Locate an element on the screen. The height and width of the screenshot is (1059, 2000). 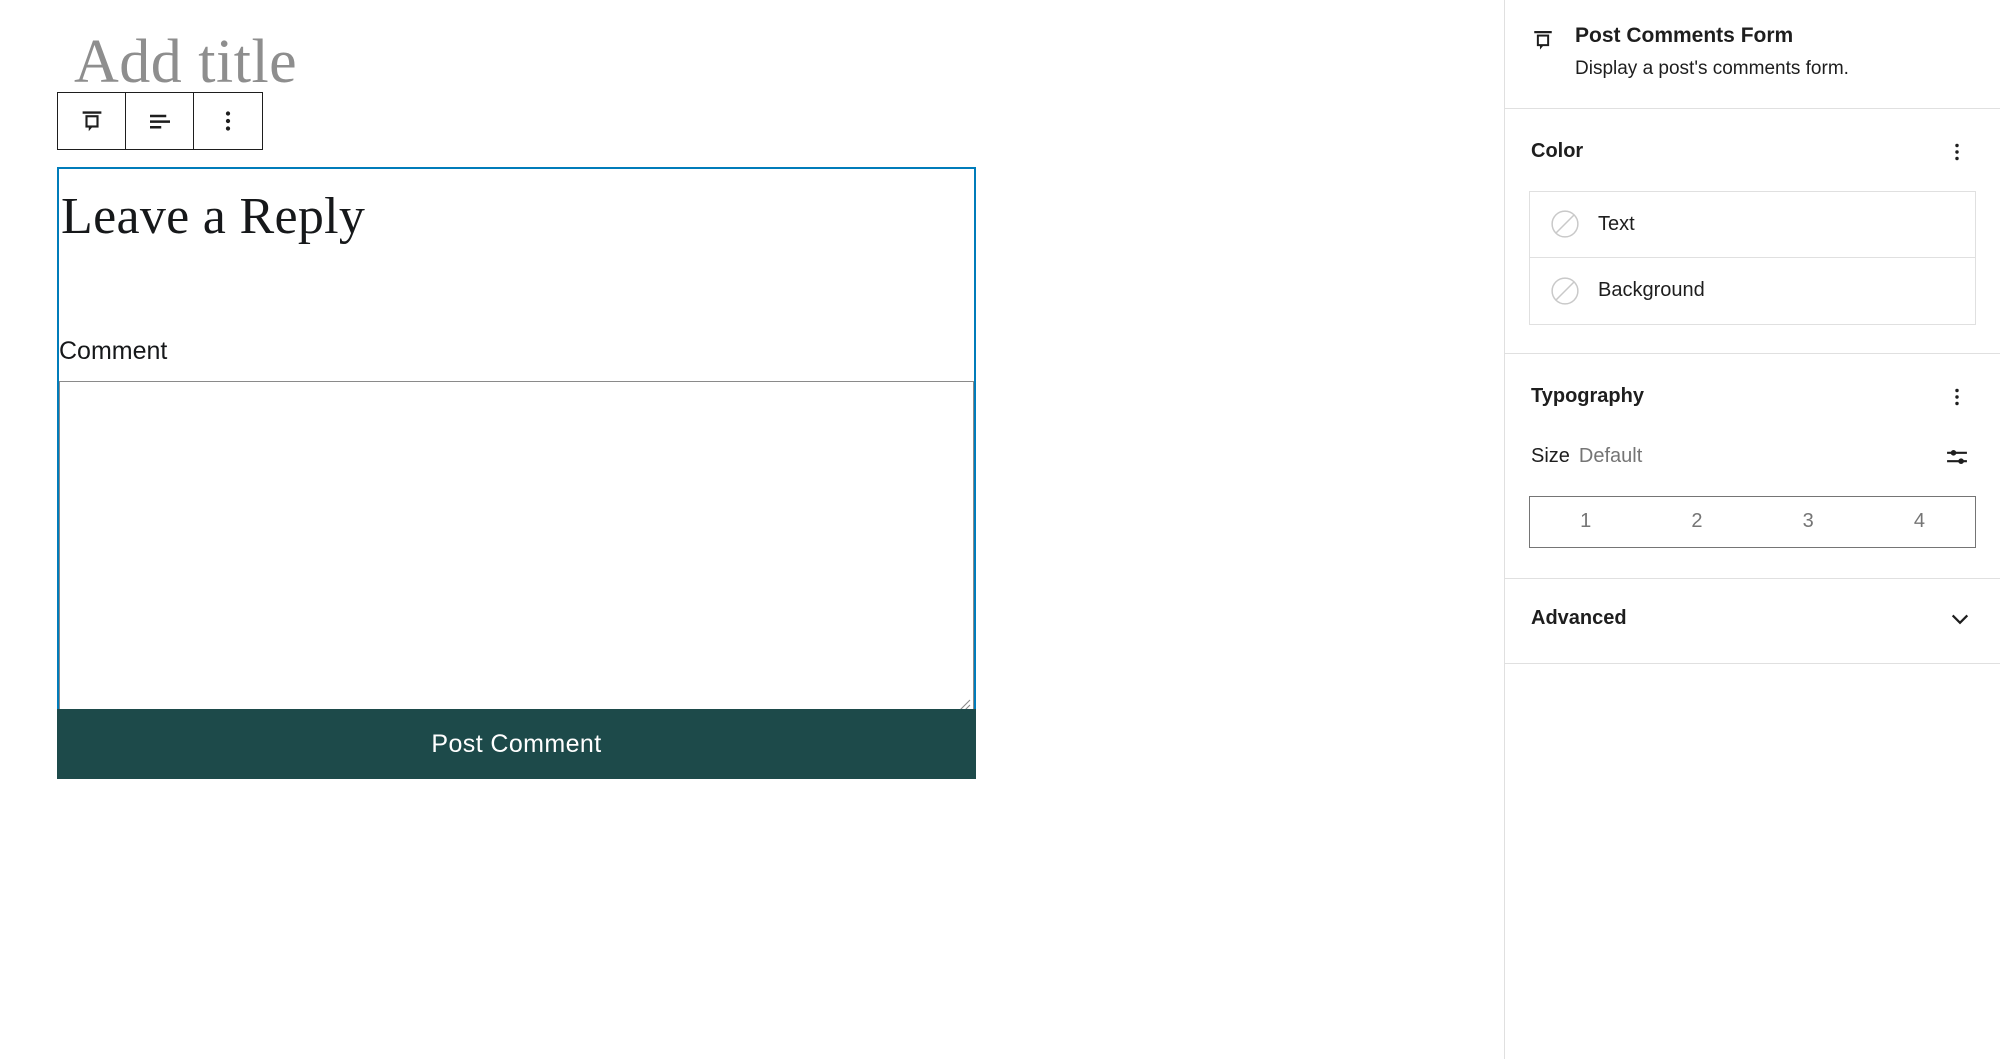
color-panel-title: Color is located at coordinates (1557, 151).